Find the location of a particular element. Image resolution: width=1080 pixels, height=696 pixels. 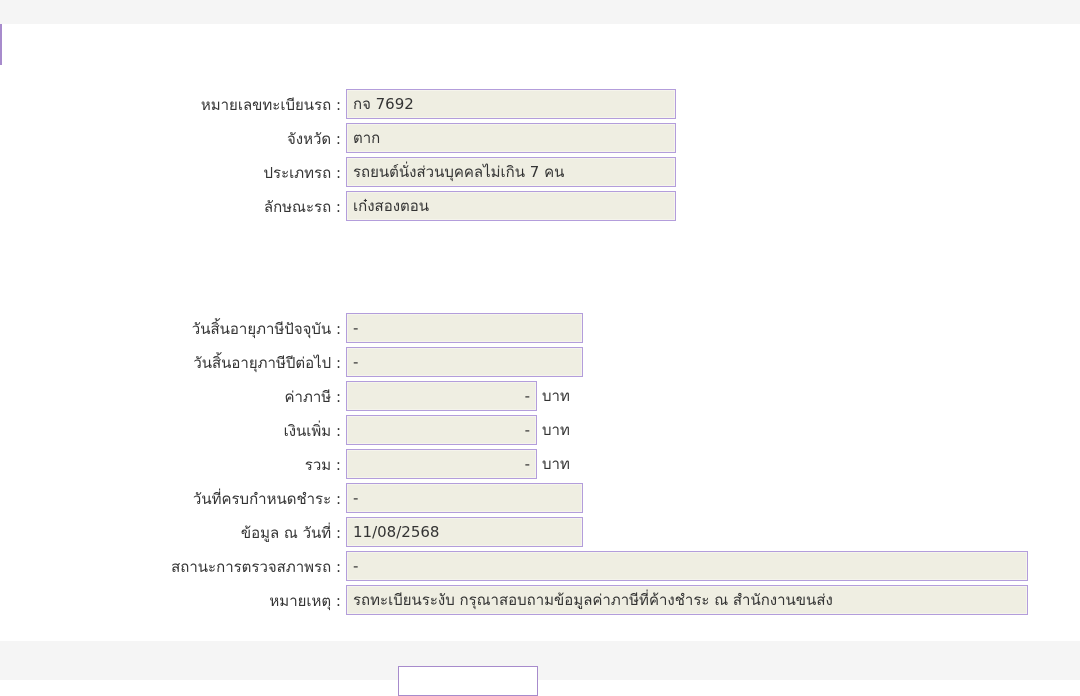

due-date-label: วันที่ครบกำหนดชำระ : is located at coordinates (266, 499).